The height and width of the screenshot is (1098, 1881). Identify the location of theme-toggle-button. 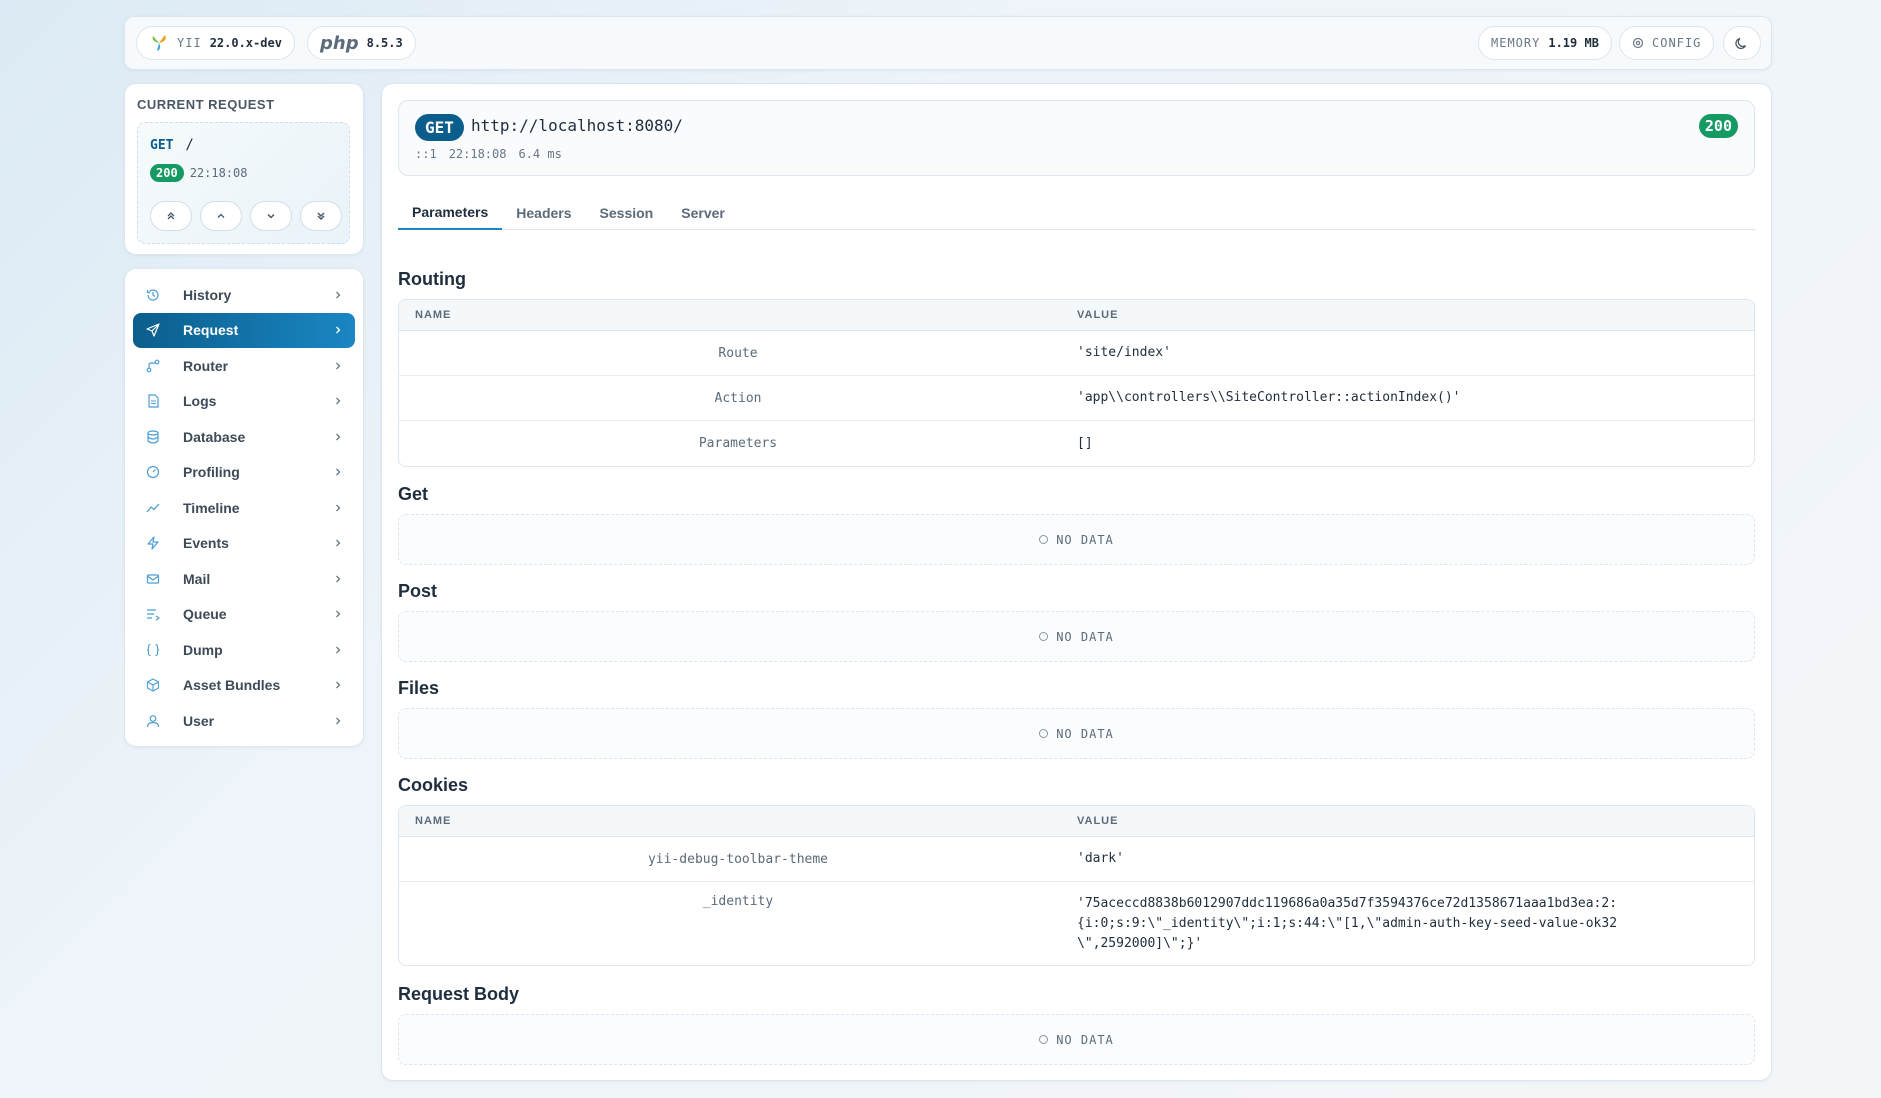
(1742, 43).